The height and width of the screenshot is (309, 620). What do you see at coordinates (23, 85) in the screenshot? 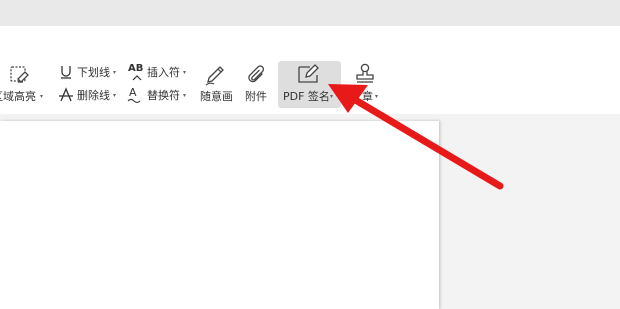
I see `region-highlight-button: 区域高亮 ▾` at bounding box center [23, 85].